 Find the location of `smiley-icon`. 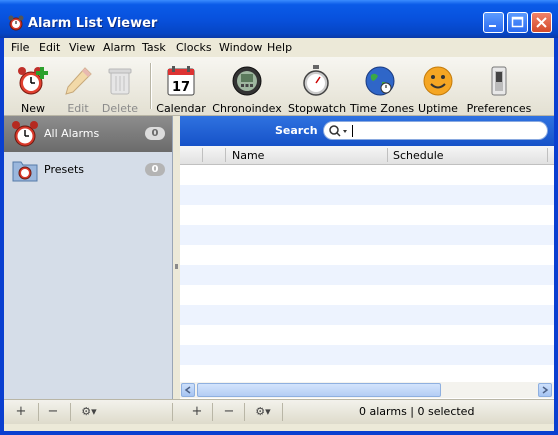

smiley-icon is located at coordinates (438, 81).